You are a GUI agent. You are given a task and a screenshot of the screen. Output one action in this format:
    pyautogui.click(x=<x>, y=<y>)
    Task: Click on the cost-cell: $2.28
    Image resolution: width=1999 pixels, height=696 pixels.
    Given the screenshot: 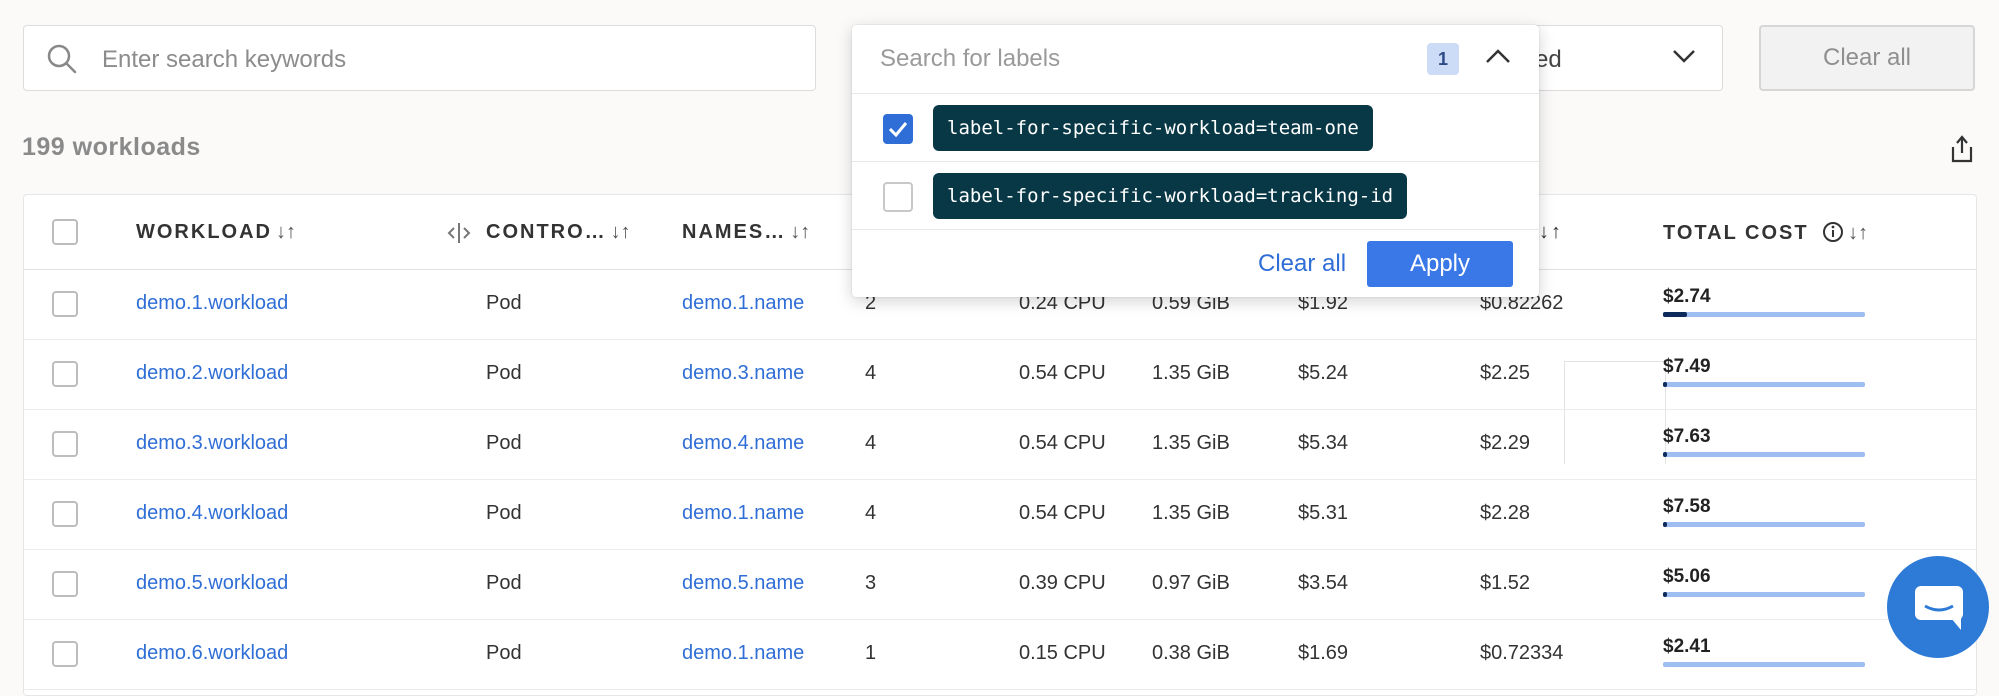 What is the action you would take?
    pyautogui.click(x=1505, y=513)
    